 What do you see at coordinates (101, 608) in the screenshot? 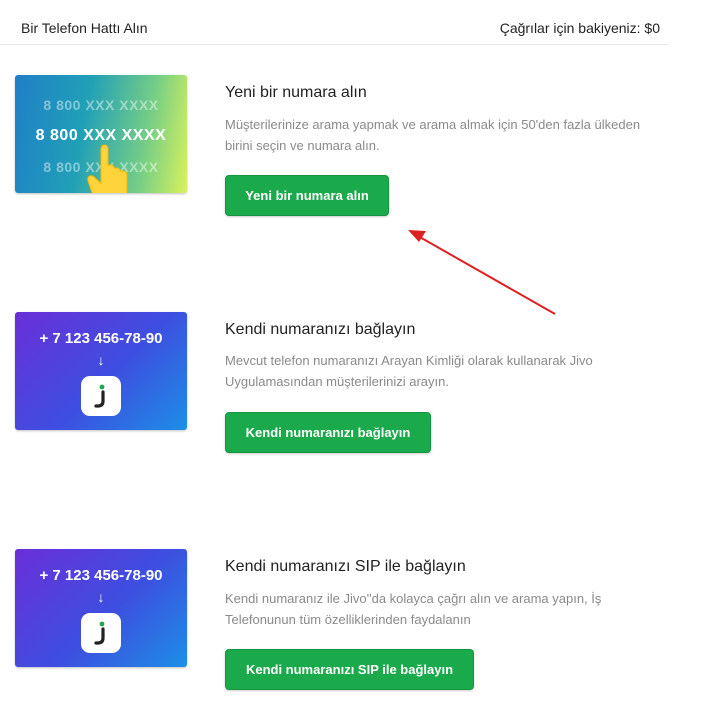
I see `sip-number-illustration: + 7 123 456-78-90 ↓` at bounding box center [101, 608].